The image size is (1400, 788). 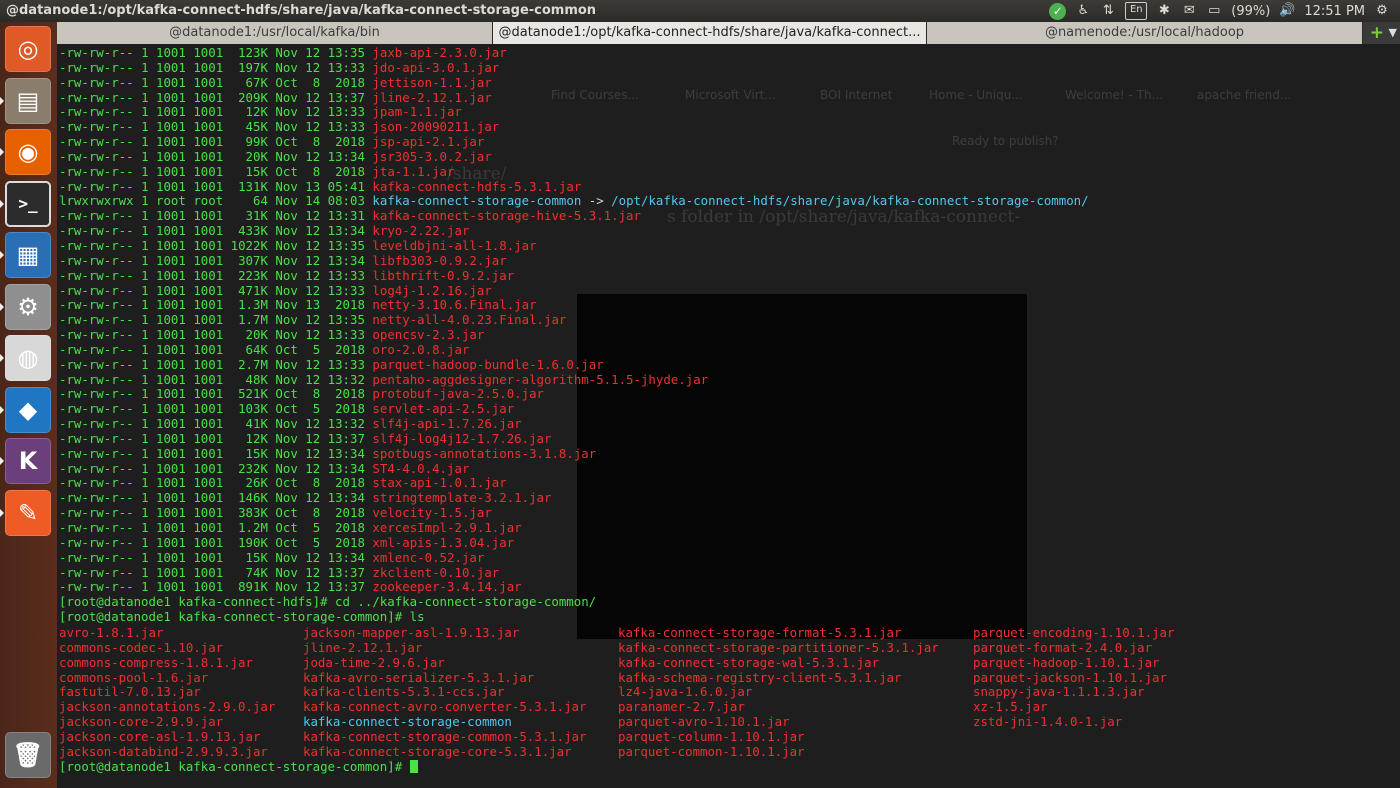 What do you see at coordinates (1136, 11) in the screenshot?
I see `keyboard-layout: En` at bounding box center [1136, 11].